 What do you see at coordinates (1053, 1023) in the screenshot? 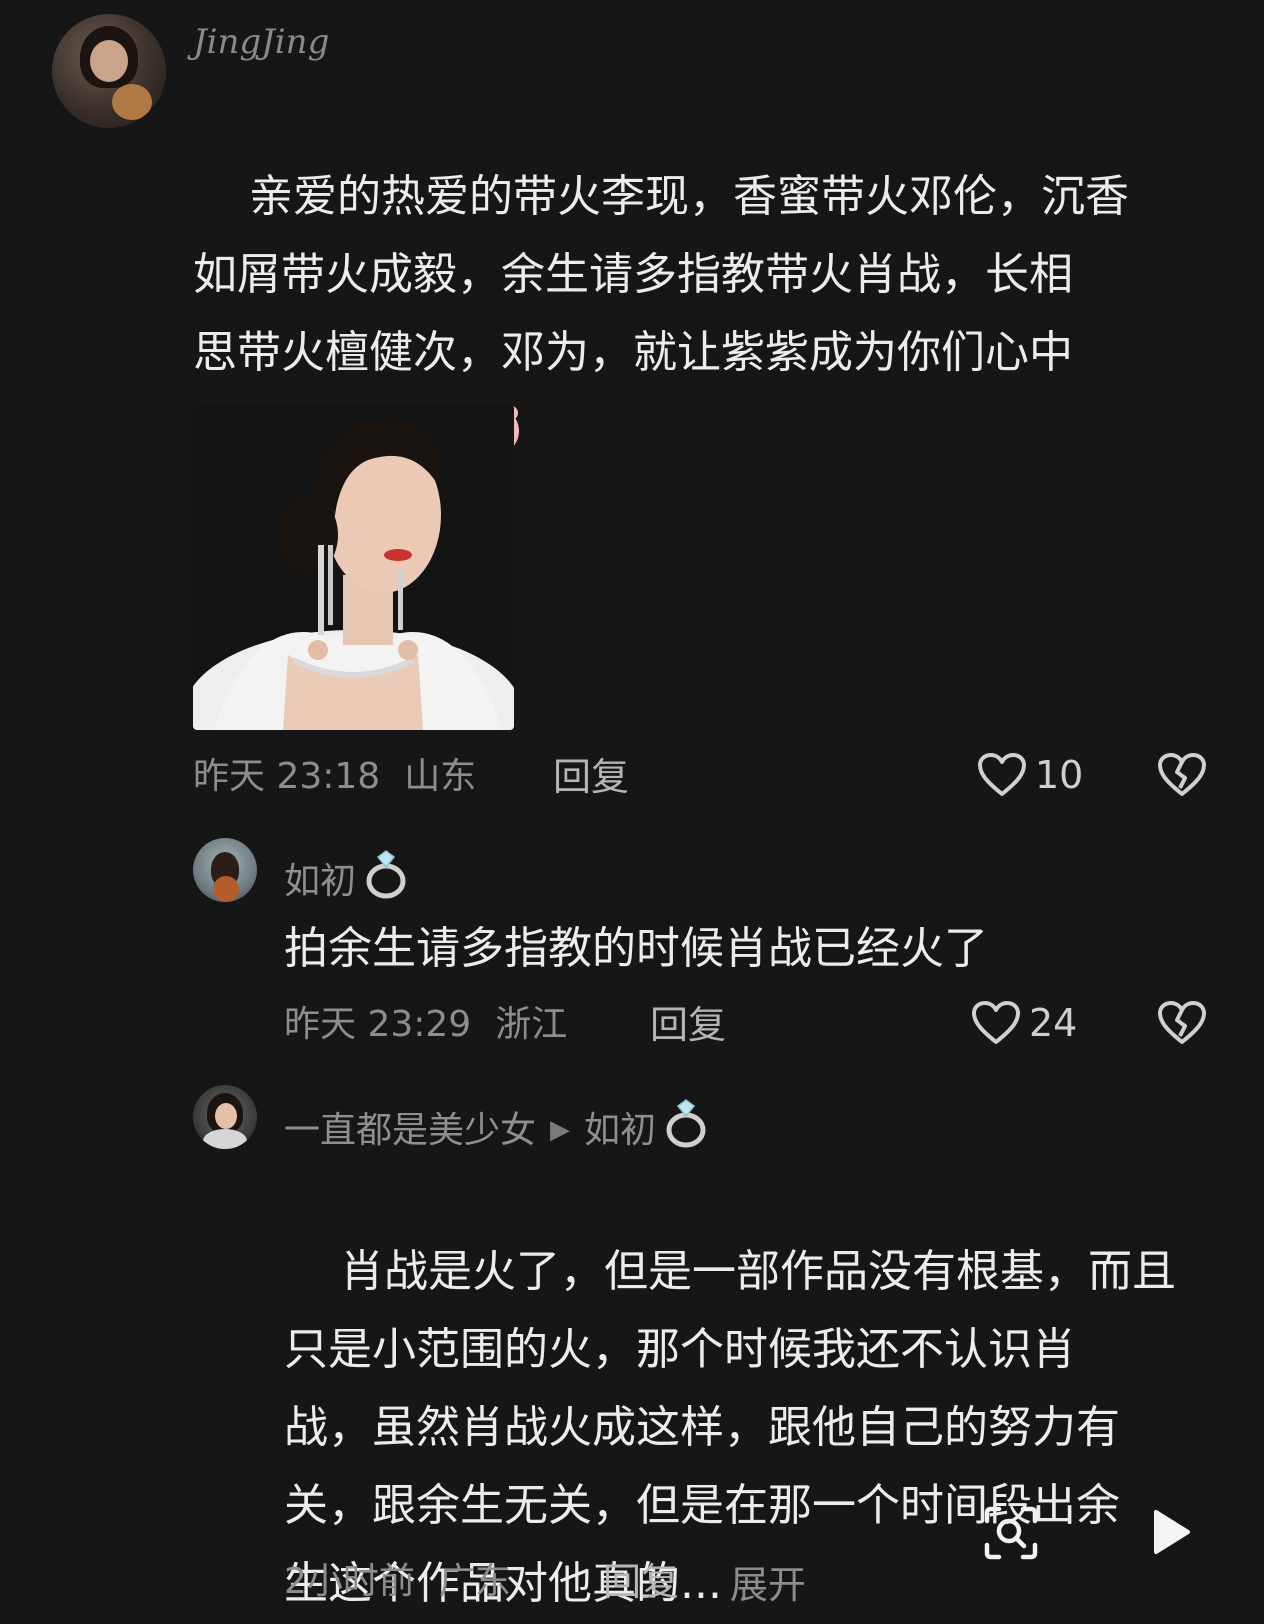
I see `like-count: 24` at bounding box center [1053, 1023].